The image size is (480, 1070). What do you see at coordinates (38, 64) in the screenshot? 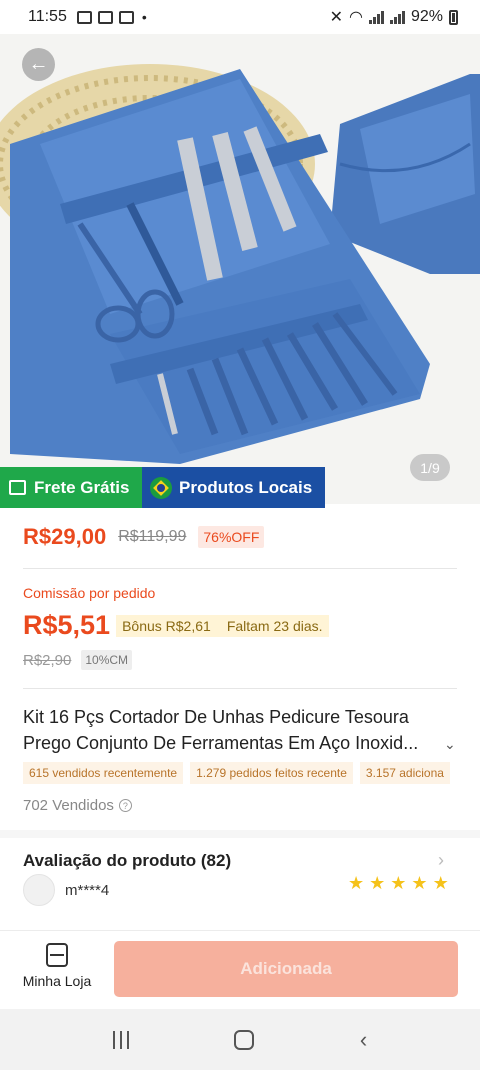
I see `back-arrow-icon: ←` at bounding box center [38, 64].